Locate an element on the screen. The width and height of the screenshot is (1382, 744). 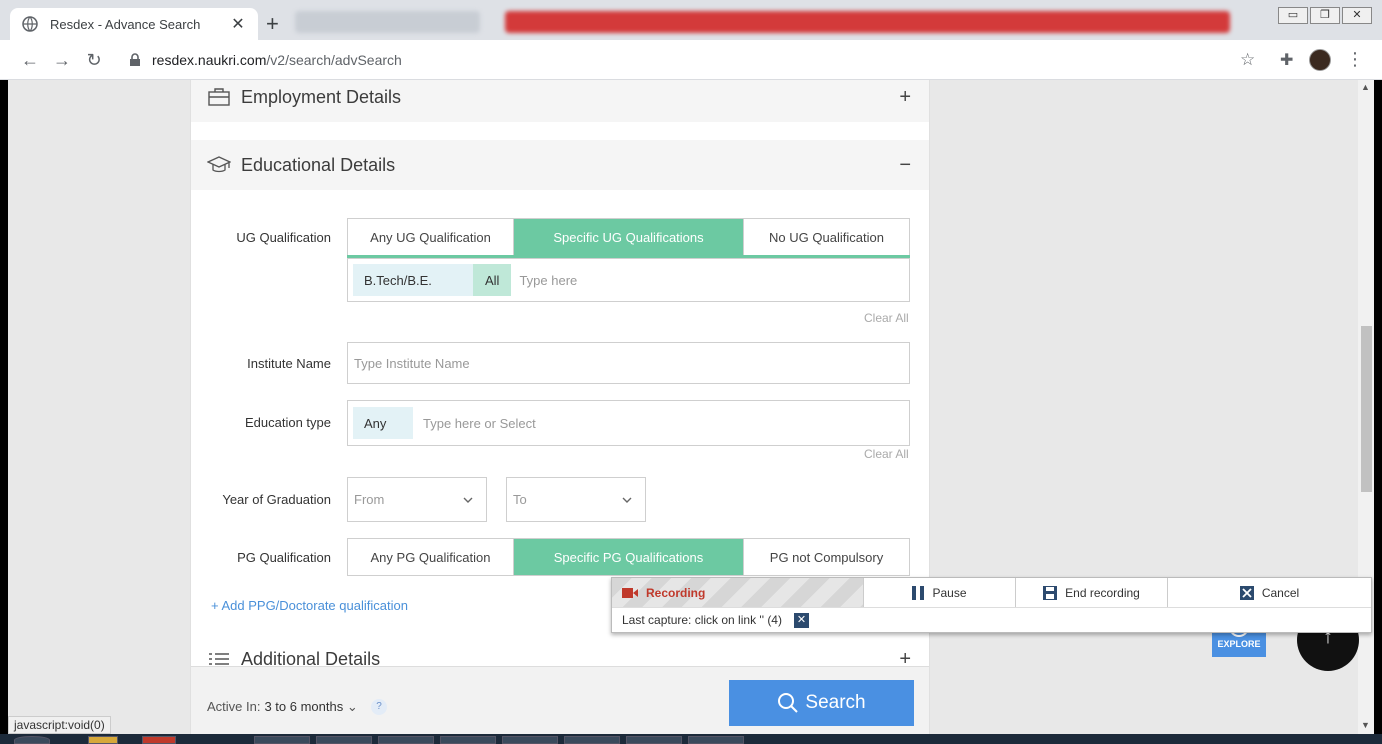
cancel-recording-button: Cancel is located at coordinates (1269, 592).